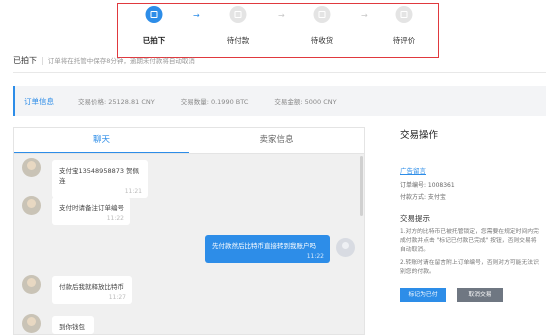  Describe the element at coordinates (404, 31) in the screenshot. I see `step-review: 待评价` at that location.